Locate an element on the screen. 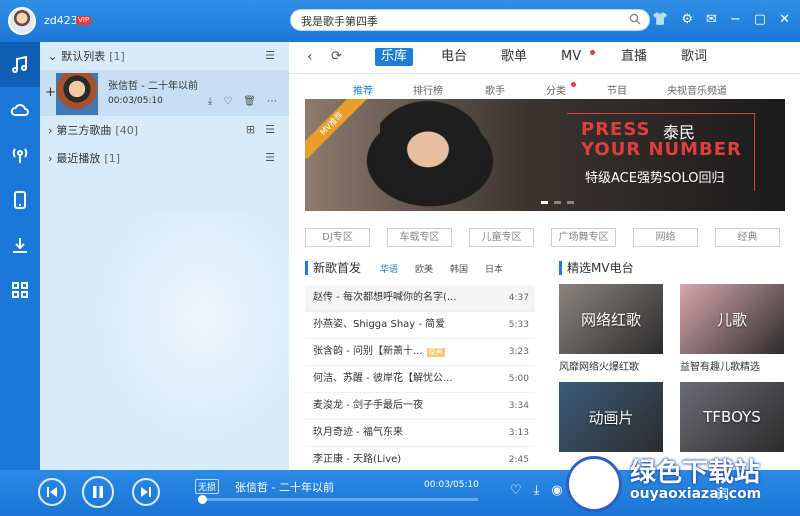  genre-classic: 经典 is located at coordinates (747, 237).